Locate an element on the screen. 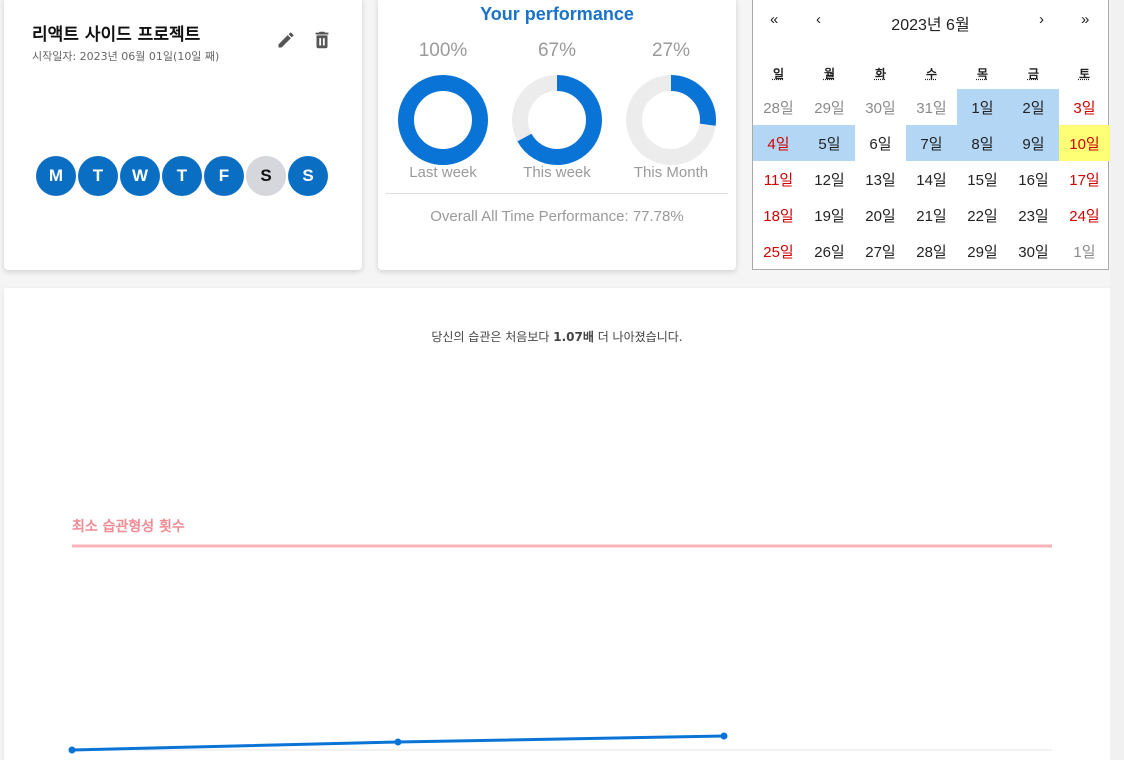 This screenshot has width=1124, height=760. weekday-header: 토 is located at coordinates (1084, 74).